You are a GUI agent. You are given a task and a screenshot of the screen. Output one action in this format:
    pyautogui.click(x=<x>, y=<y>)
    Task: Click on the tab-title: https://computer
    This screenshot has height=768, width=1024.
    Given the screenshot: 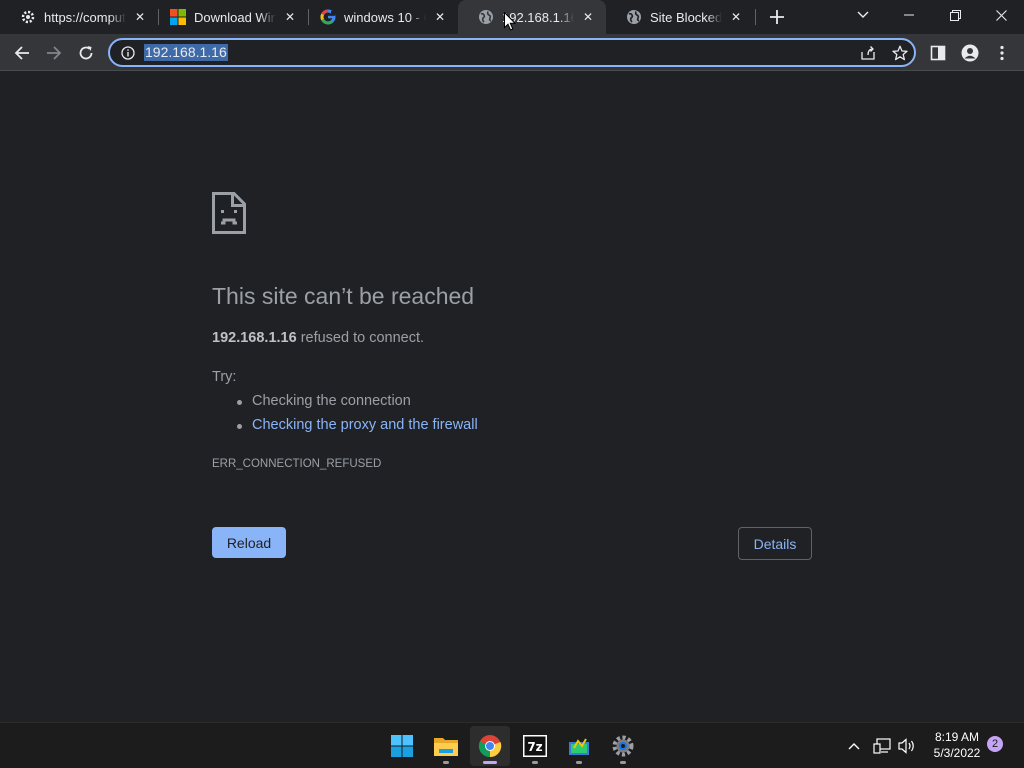 What is the action you would take?
    pyautogui.click(x=85, y=17)
    